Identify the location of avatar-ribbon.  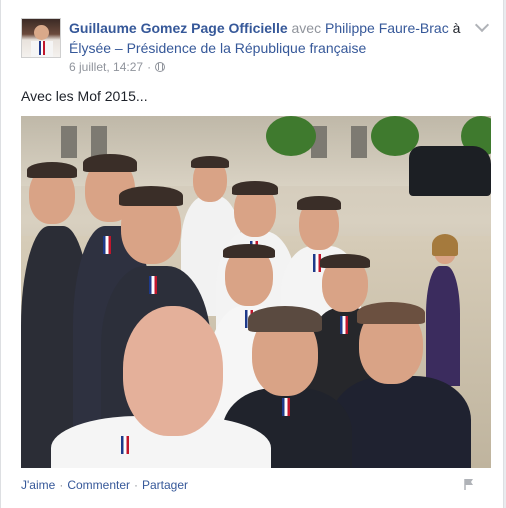
(42, 48).